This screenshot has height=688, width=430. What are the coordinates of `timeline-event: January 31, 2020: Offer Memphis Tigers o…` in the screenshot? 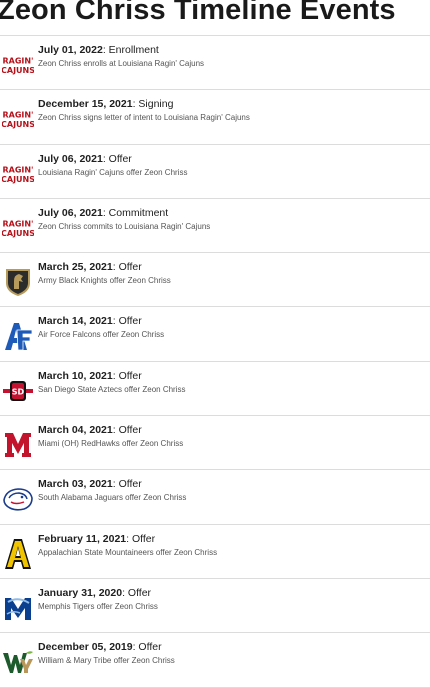 It's located at (215, 606).